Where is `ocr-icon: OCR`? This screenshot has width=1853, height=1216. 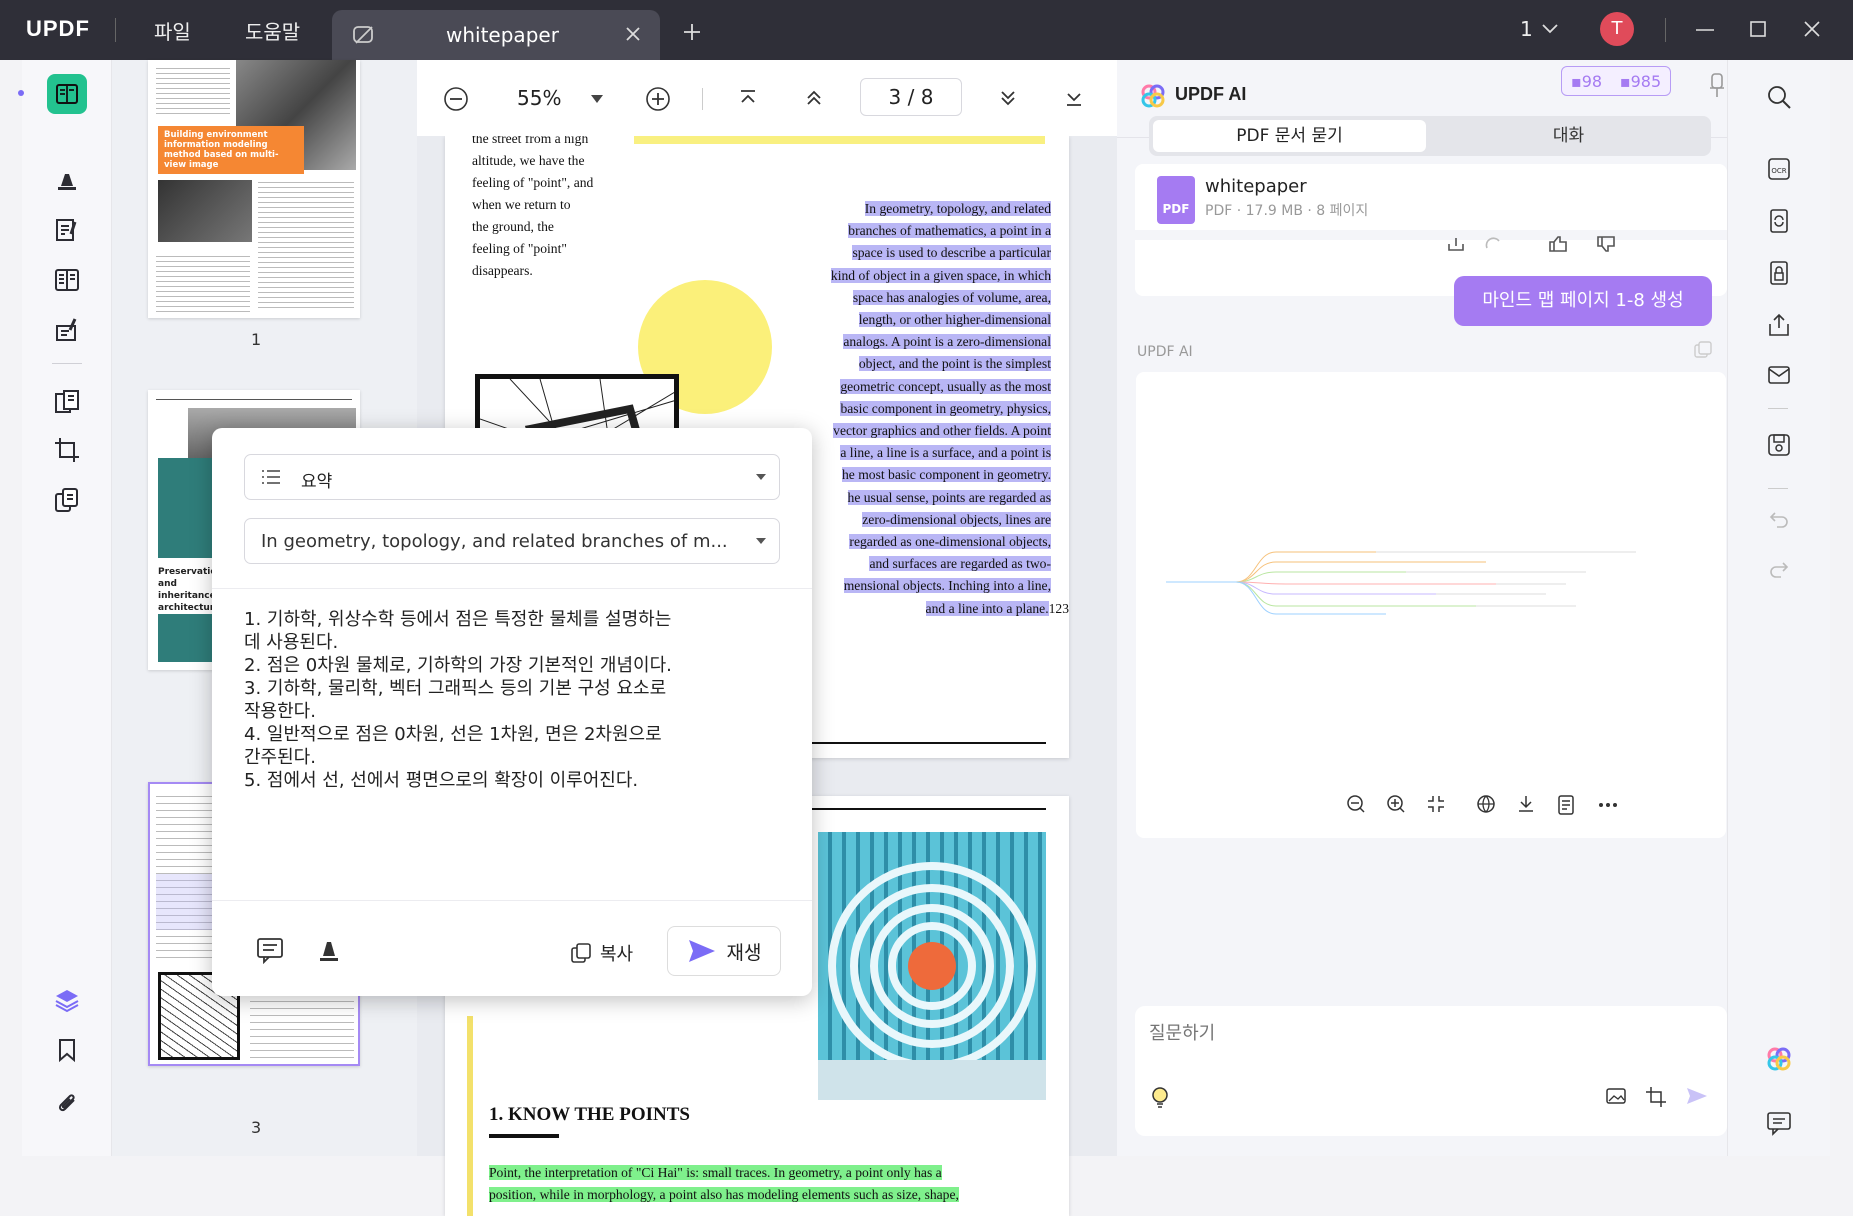 ocr-icon: OCR is located at coordinates (1779, 169).